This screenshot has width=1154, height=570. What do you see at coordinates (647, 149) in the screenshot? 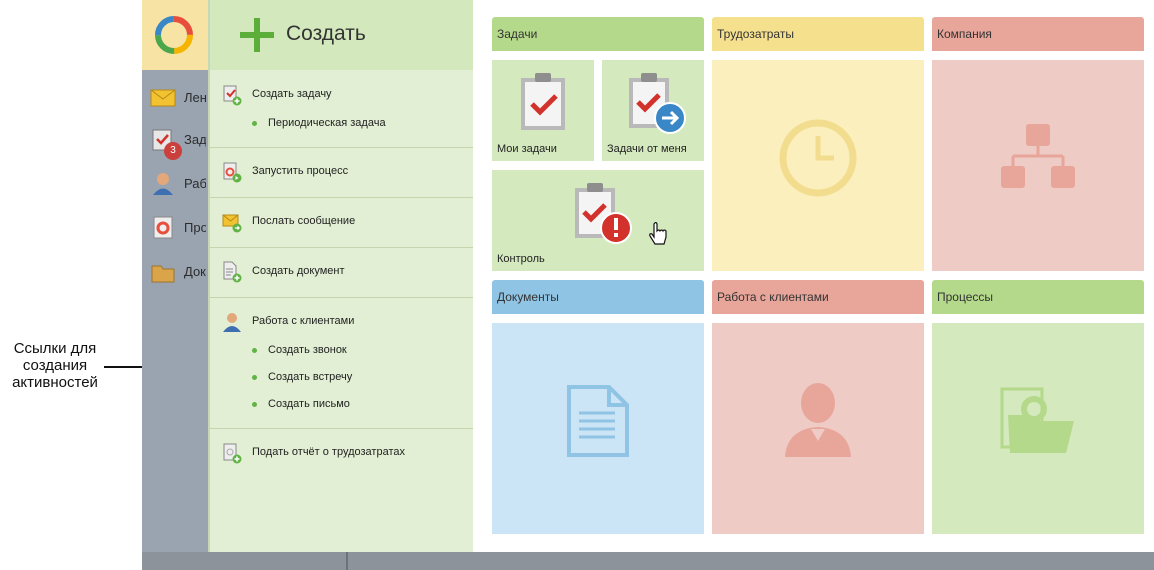
I see `tasks-from-me-label: Задачи от меня` at bounding box center [647, 149].